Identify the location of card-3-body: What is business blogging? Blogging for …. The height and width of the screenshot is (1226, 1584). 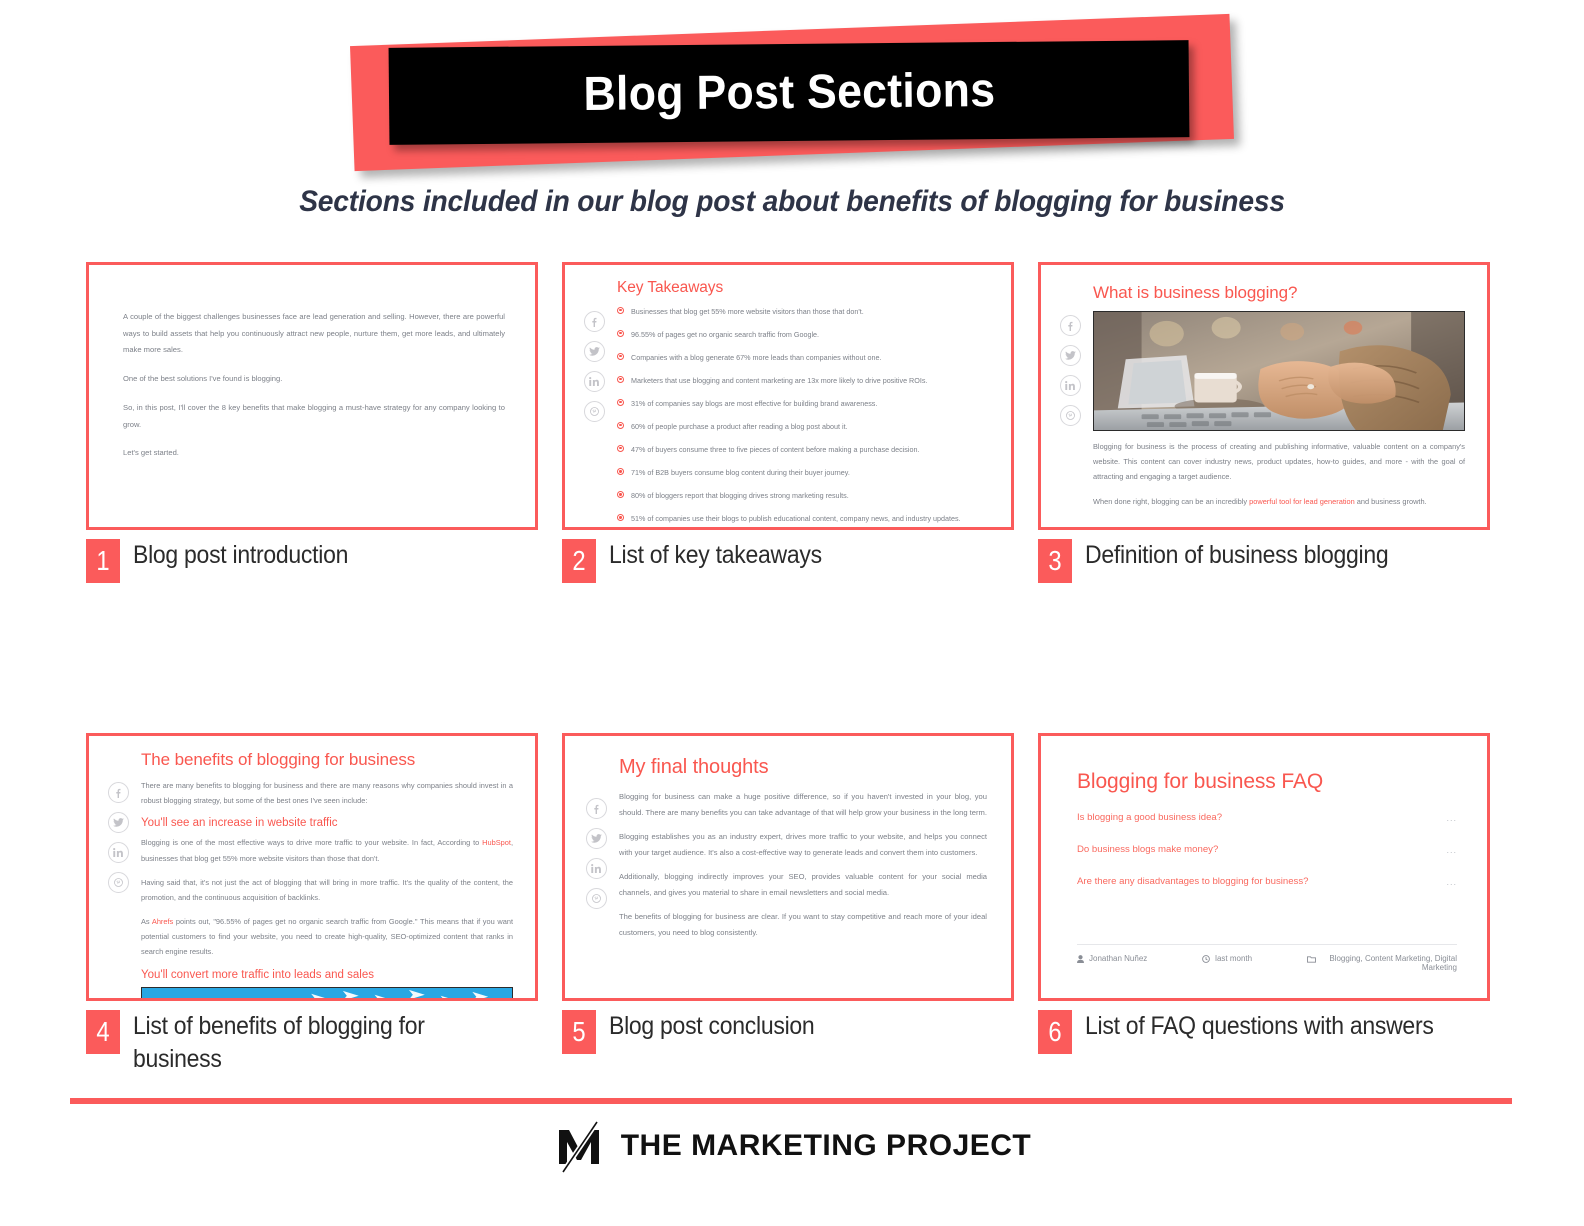
(1279, 401).